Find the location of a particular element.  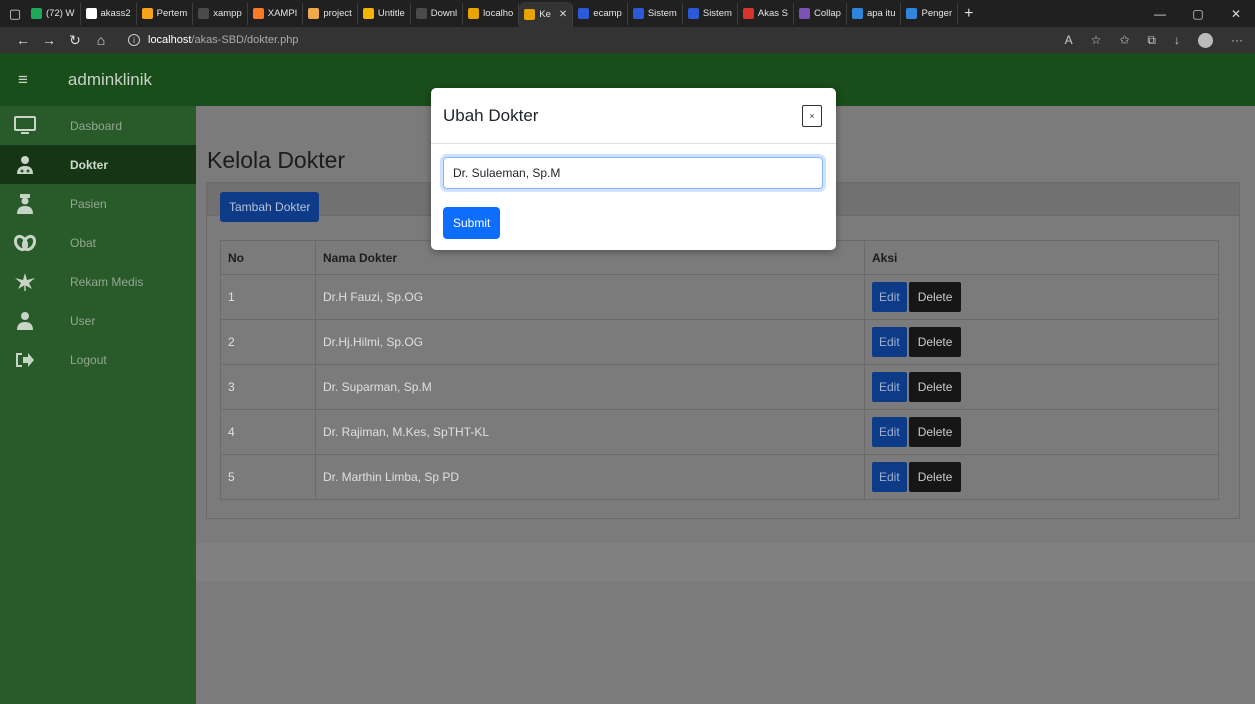

browser-tab: xampp is located at coordinates (220, 13).